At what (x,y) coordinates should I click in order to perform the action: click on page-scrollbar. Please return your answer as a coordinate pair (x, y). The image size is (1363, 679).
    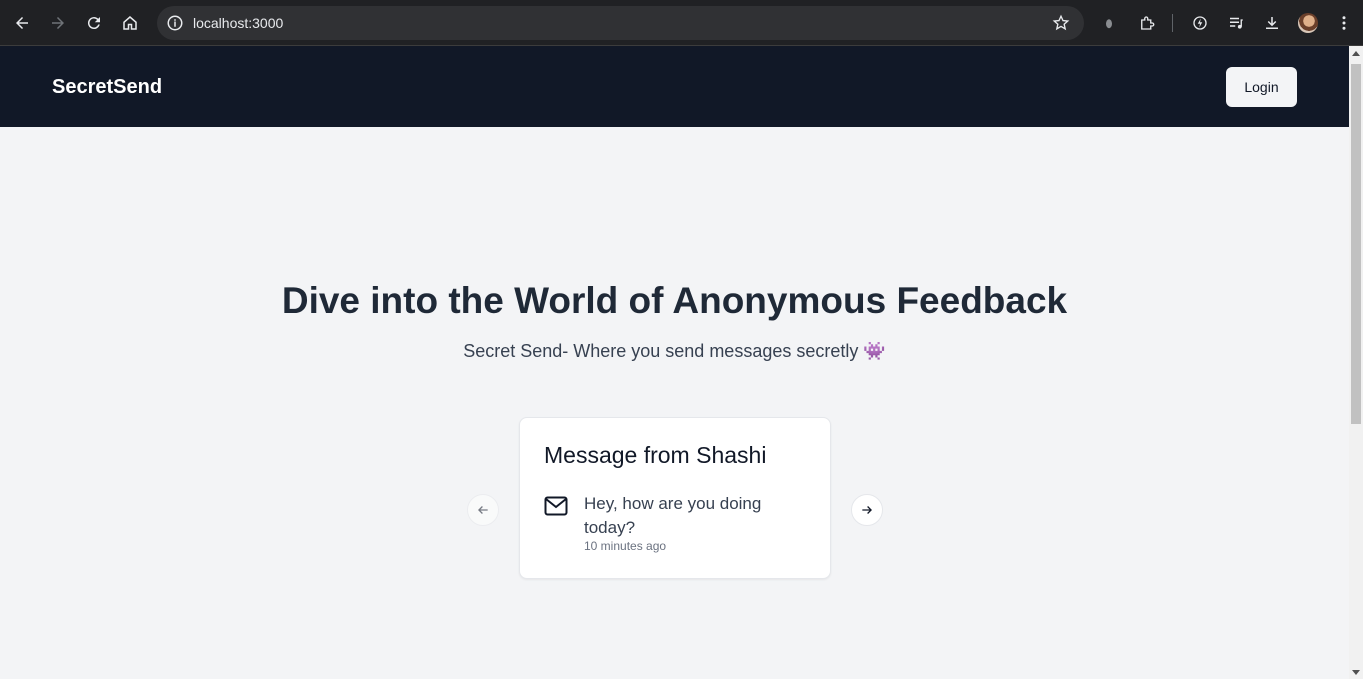
    Looking at the image, I should click on (1356, 362).